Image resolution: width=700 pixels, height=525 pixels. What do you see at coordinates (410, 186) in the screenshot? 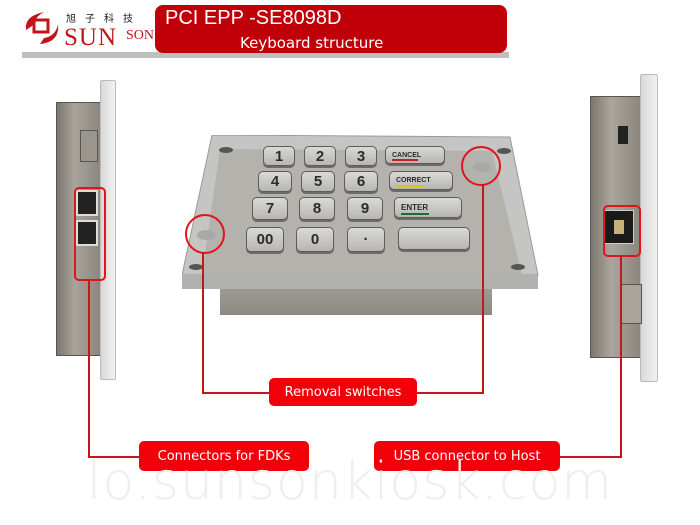
I see `correct-color-bar` at bounding box center [410, 186].